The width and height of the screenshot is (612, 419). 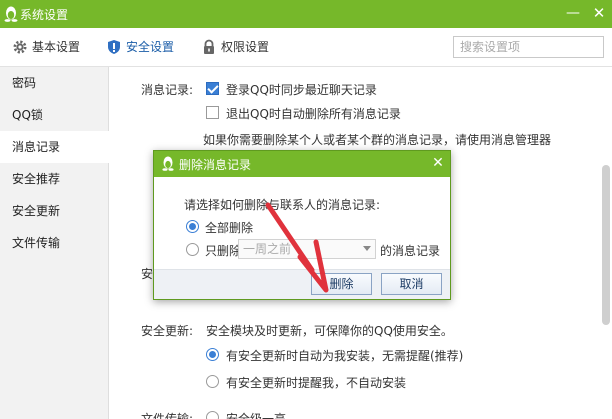 What do you see at coordinates (573, 13) in the screenshot?
I see `minimize-button: —` at bounding box center [573, 13].